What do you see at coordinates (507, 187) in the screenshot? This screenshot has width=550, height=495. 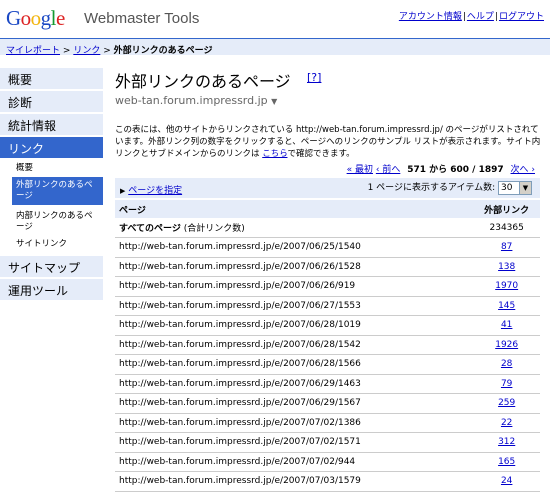 I see `items-per-page-value: 30` at bounding box center [507, 187].